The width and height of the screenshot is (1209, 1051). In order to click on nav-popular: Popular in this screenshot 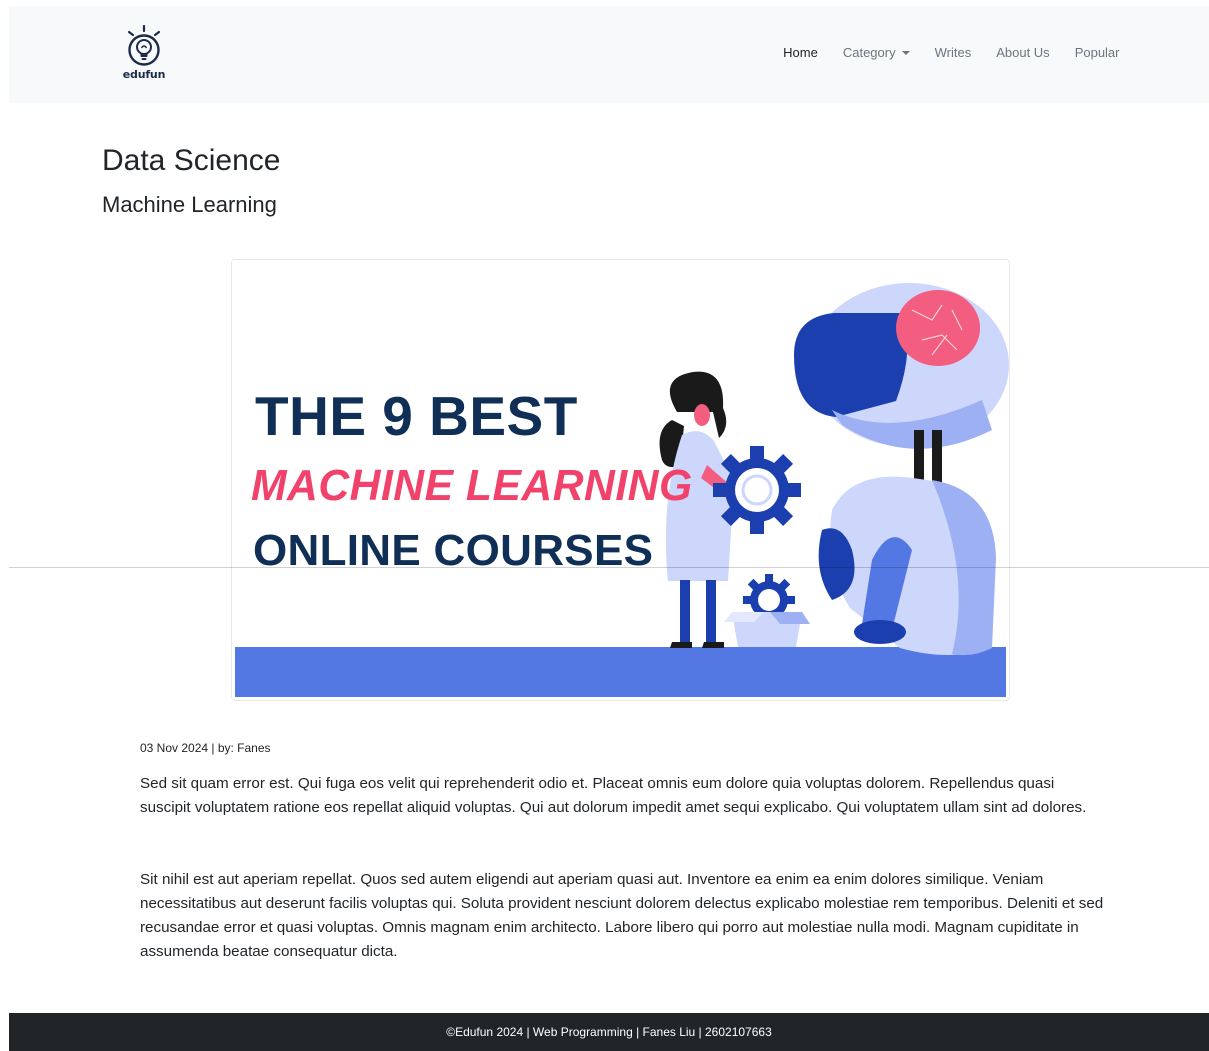, I will do `click(1097, 52)`.